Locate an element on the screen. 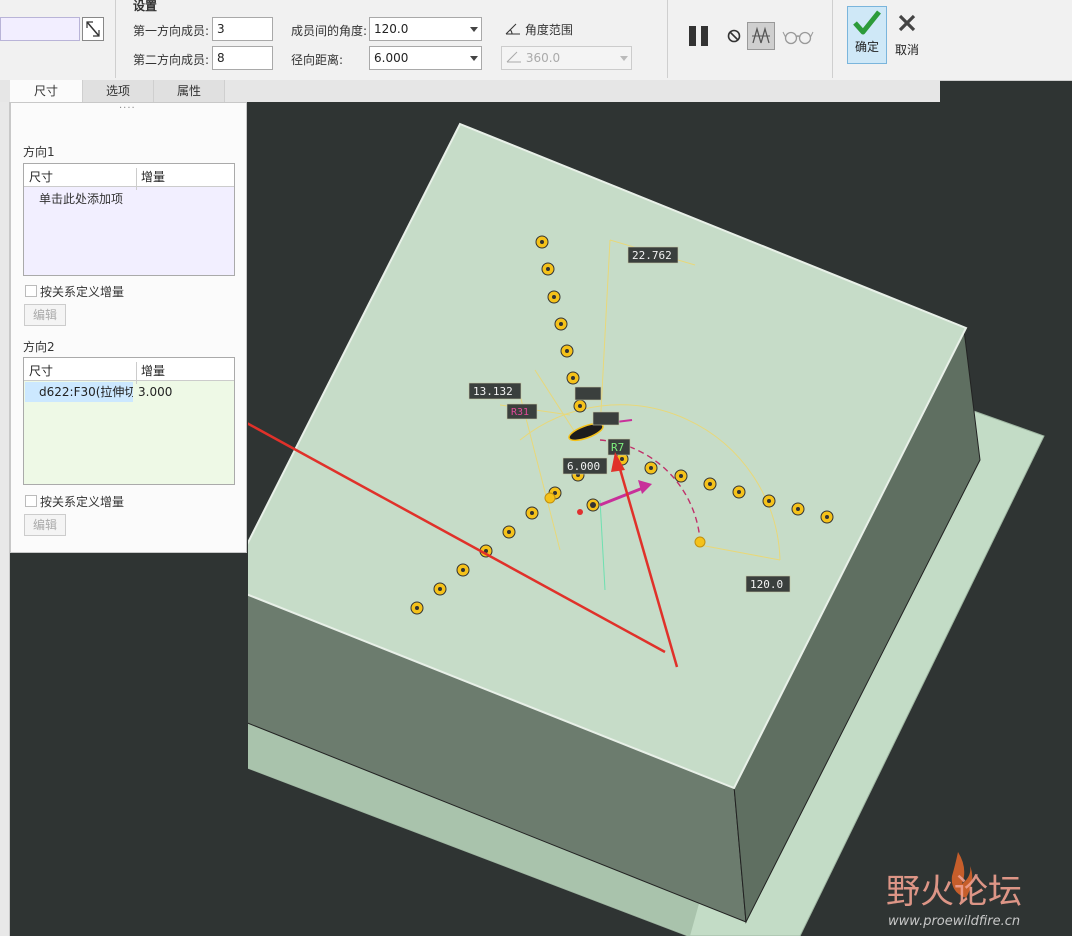  ribbon-left-field is located at coordinates (40, 29).